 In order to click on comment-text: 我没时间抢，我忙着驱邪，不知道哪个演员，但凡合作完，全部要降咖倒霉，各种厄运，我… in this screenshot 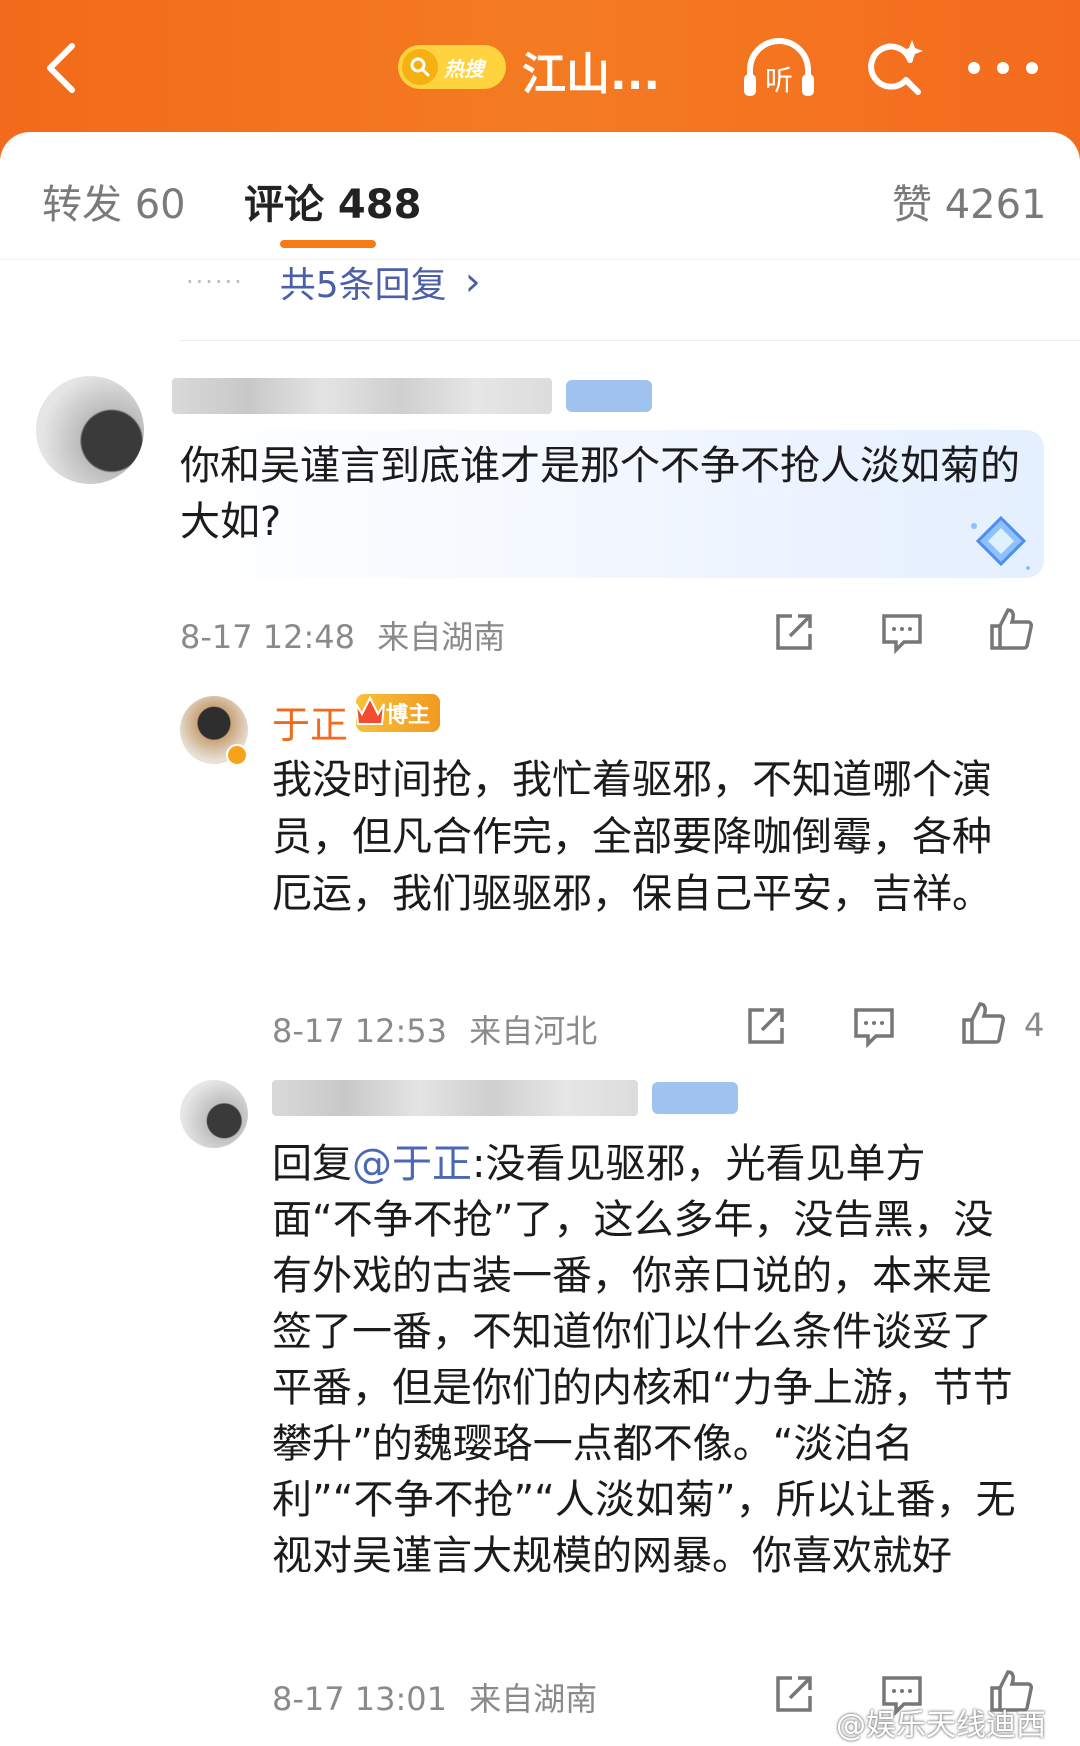, I will do `click(632, 837)`.